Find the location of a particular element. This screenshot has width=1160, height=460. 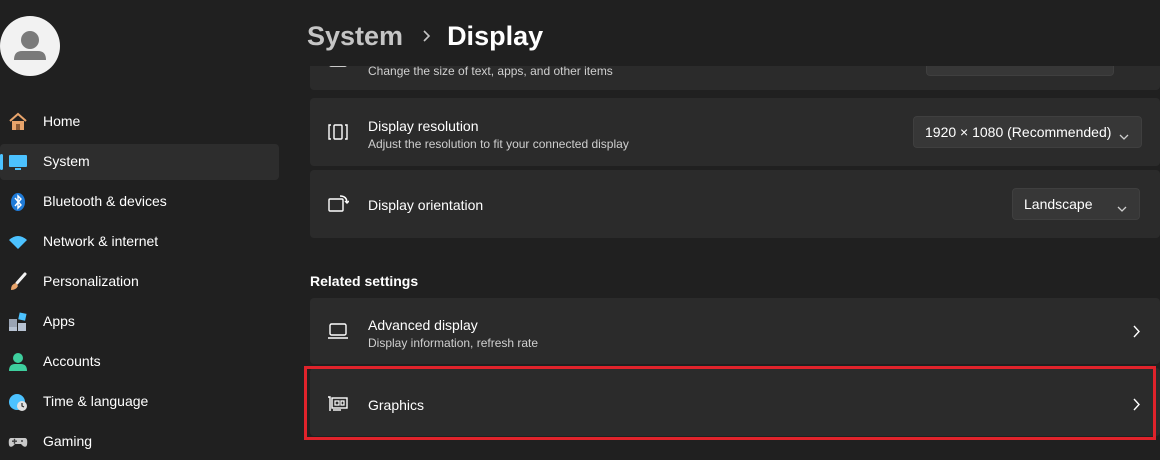

orientation-dropdown: Landscape is located at coordinates (1076, 204).